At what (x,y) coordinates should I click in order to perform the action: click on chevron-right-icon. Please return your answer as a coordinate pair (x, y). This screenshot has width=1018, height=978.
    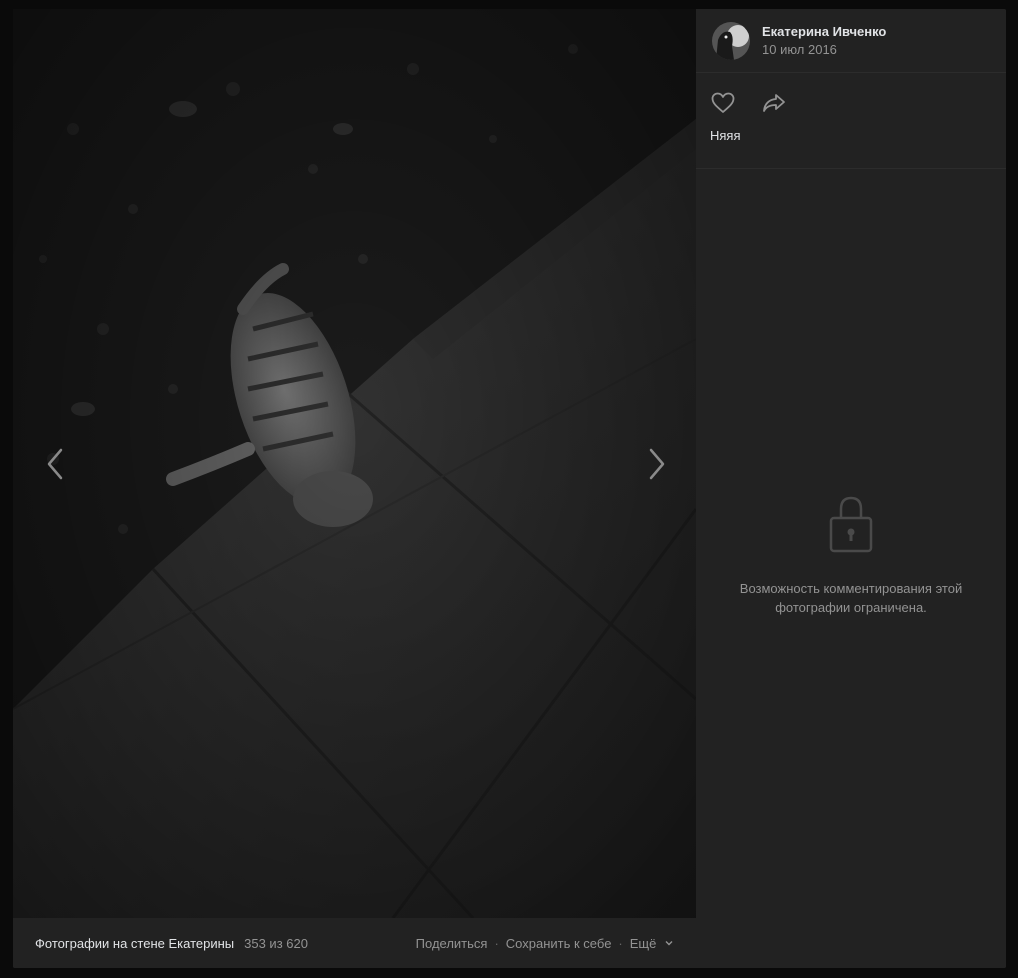
    Looking at the image, I should click on (657, 464).